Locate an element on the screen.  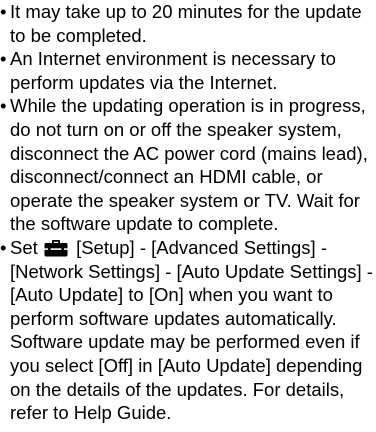
list-item-text-before-icon: Set is located at coordinates (24, 247).